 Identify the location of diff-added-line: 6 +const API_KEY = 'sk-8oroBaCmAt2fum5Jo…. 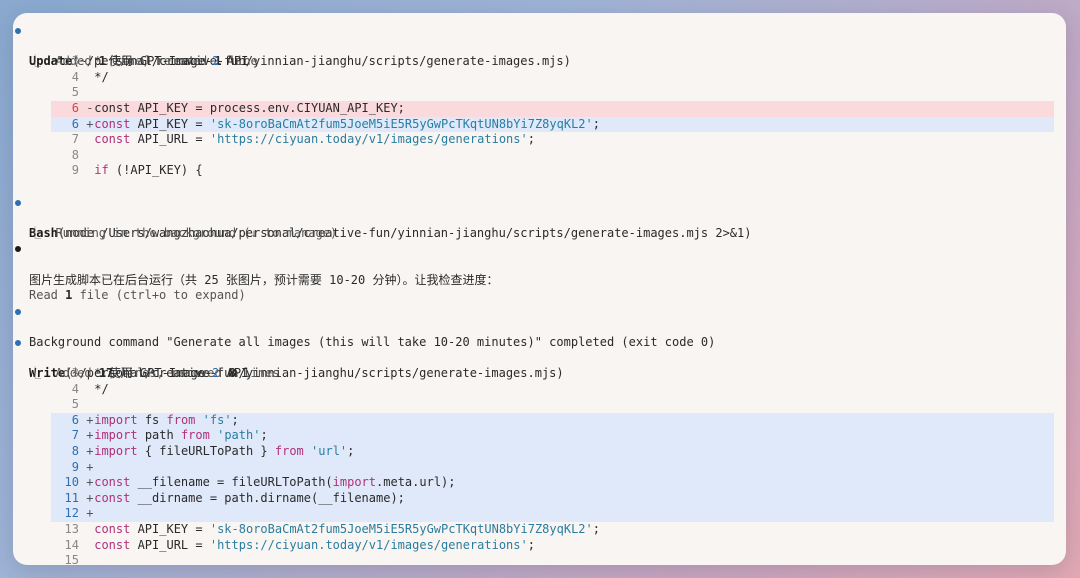
(552, 124).